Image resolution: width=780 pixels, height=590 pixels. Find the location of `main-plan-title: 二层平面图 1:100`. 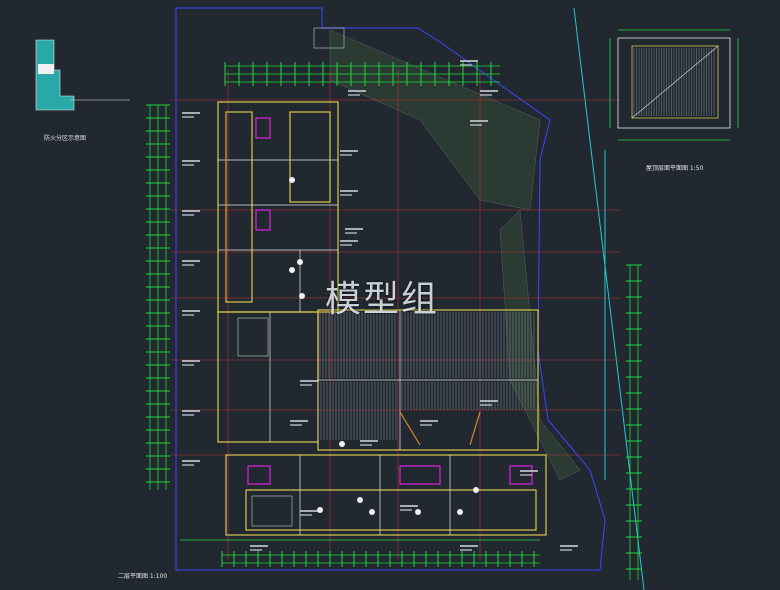

main-plan-title: 二层平面图 1:100 is located at coordinates (143, 576).